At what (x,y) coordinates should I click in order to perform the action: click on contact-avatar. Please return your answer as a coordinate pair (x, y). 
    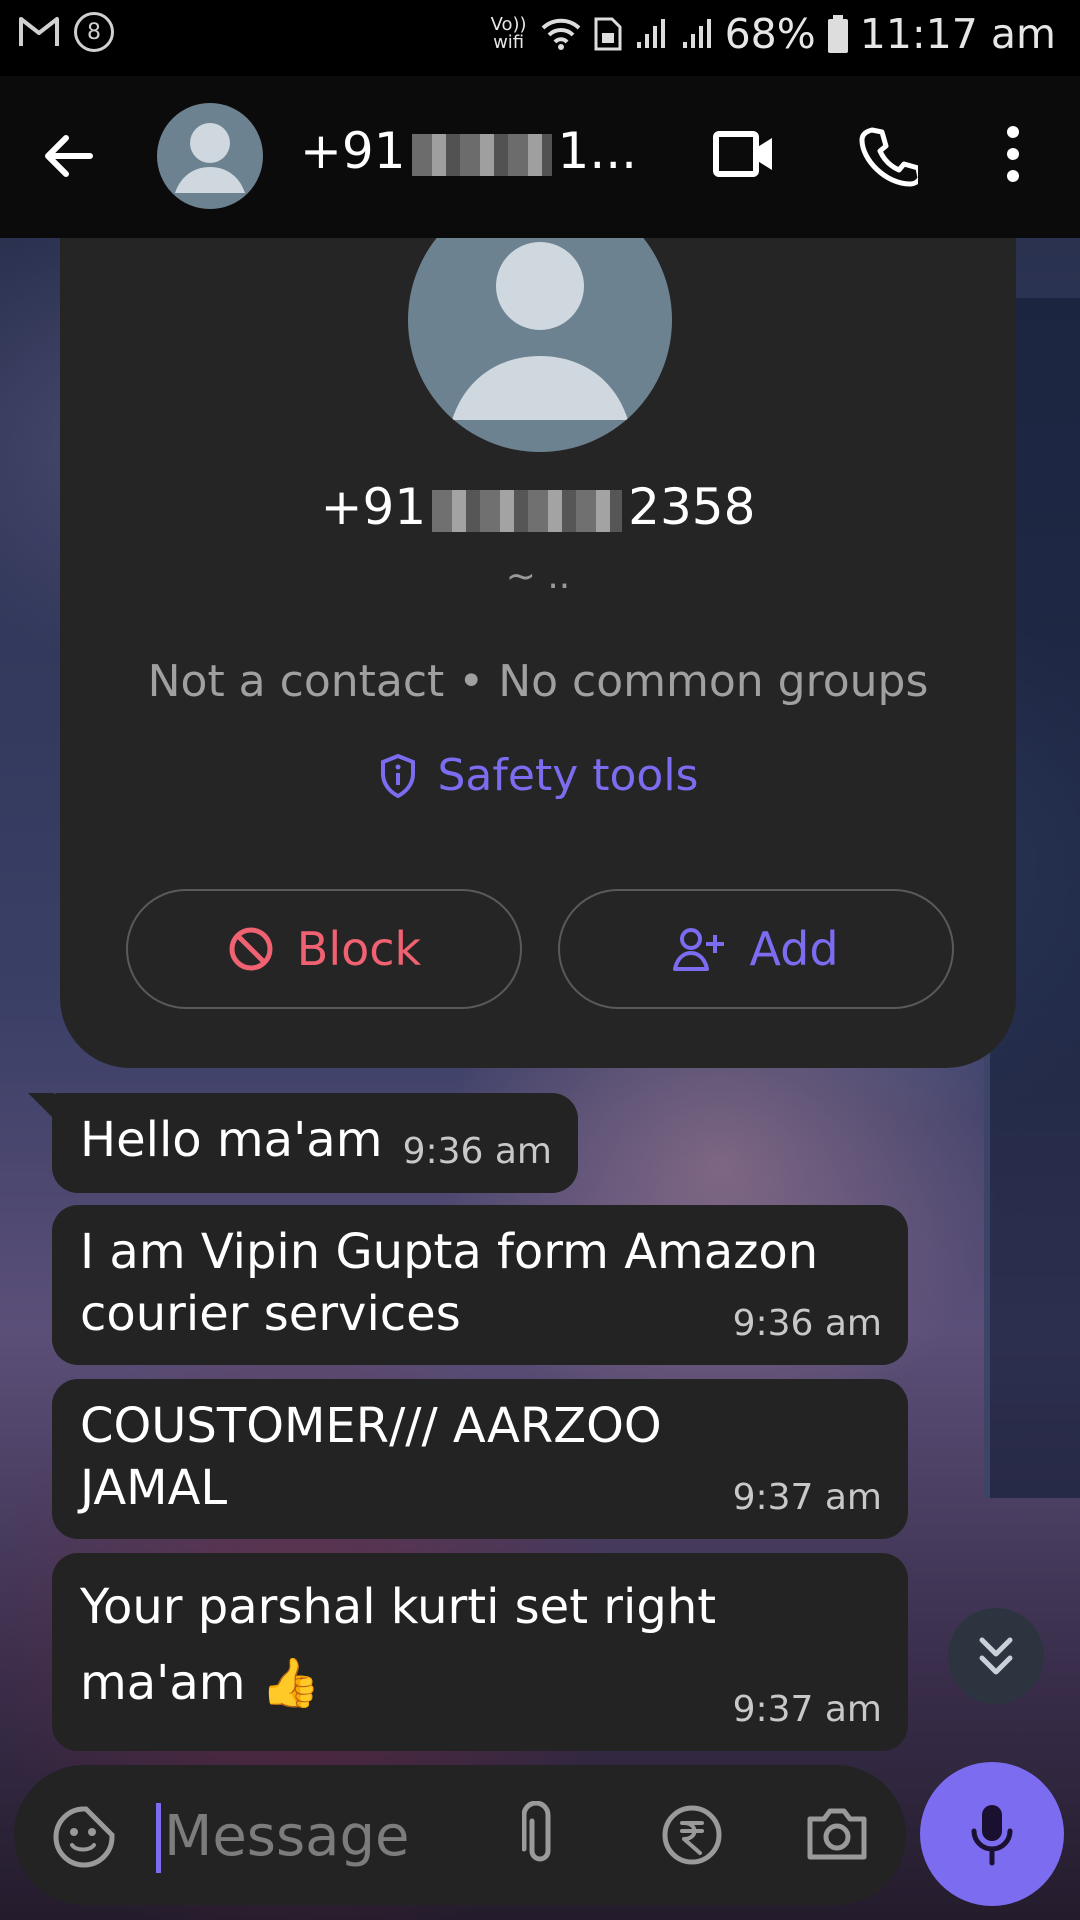
    Looking at the image, I should click on (210, 156).